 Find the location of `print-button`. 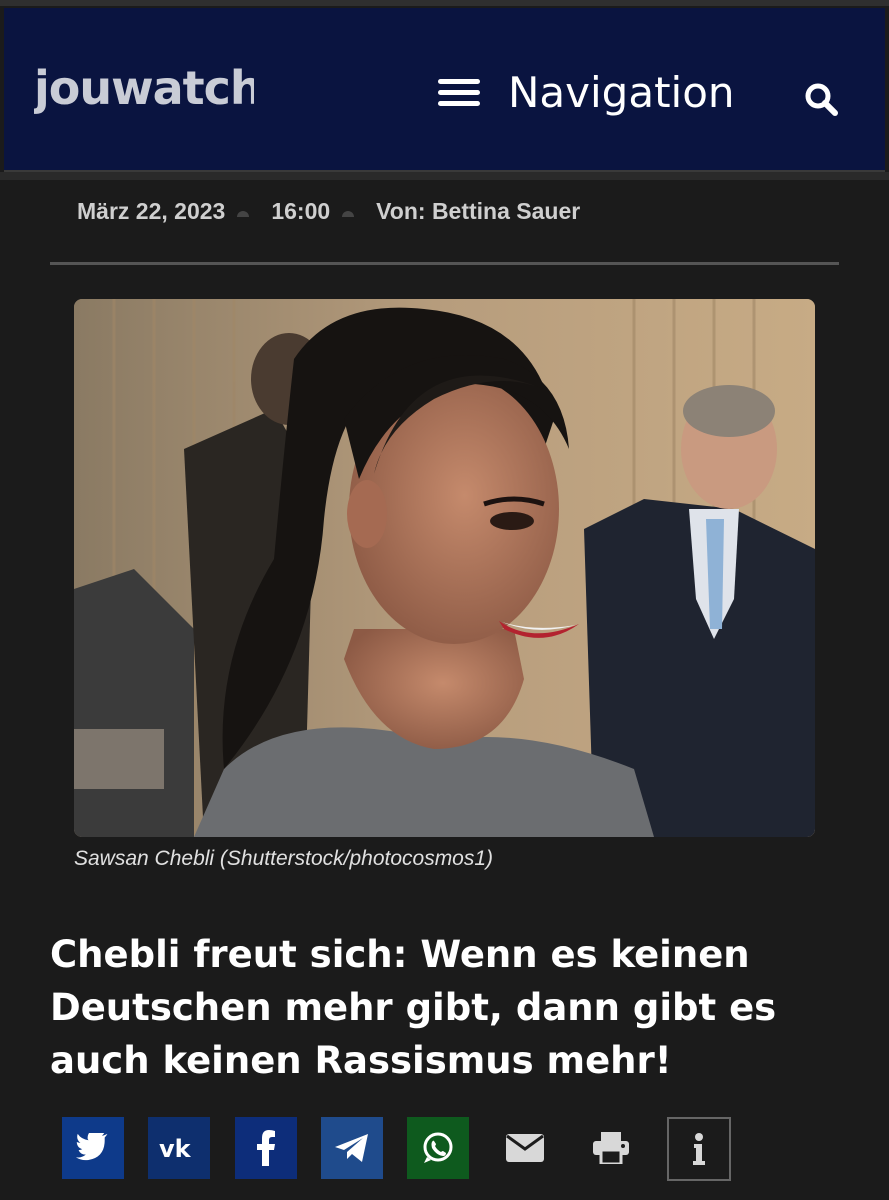

print-button is located at coordinates (611, 1148).